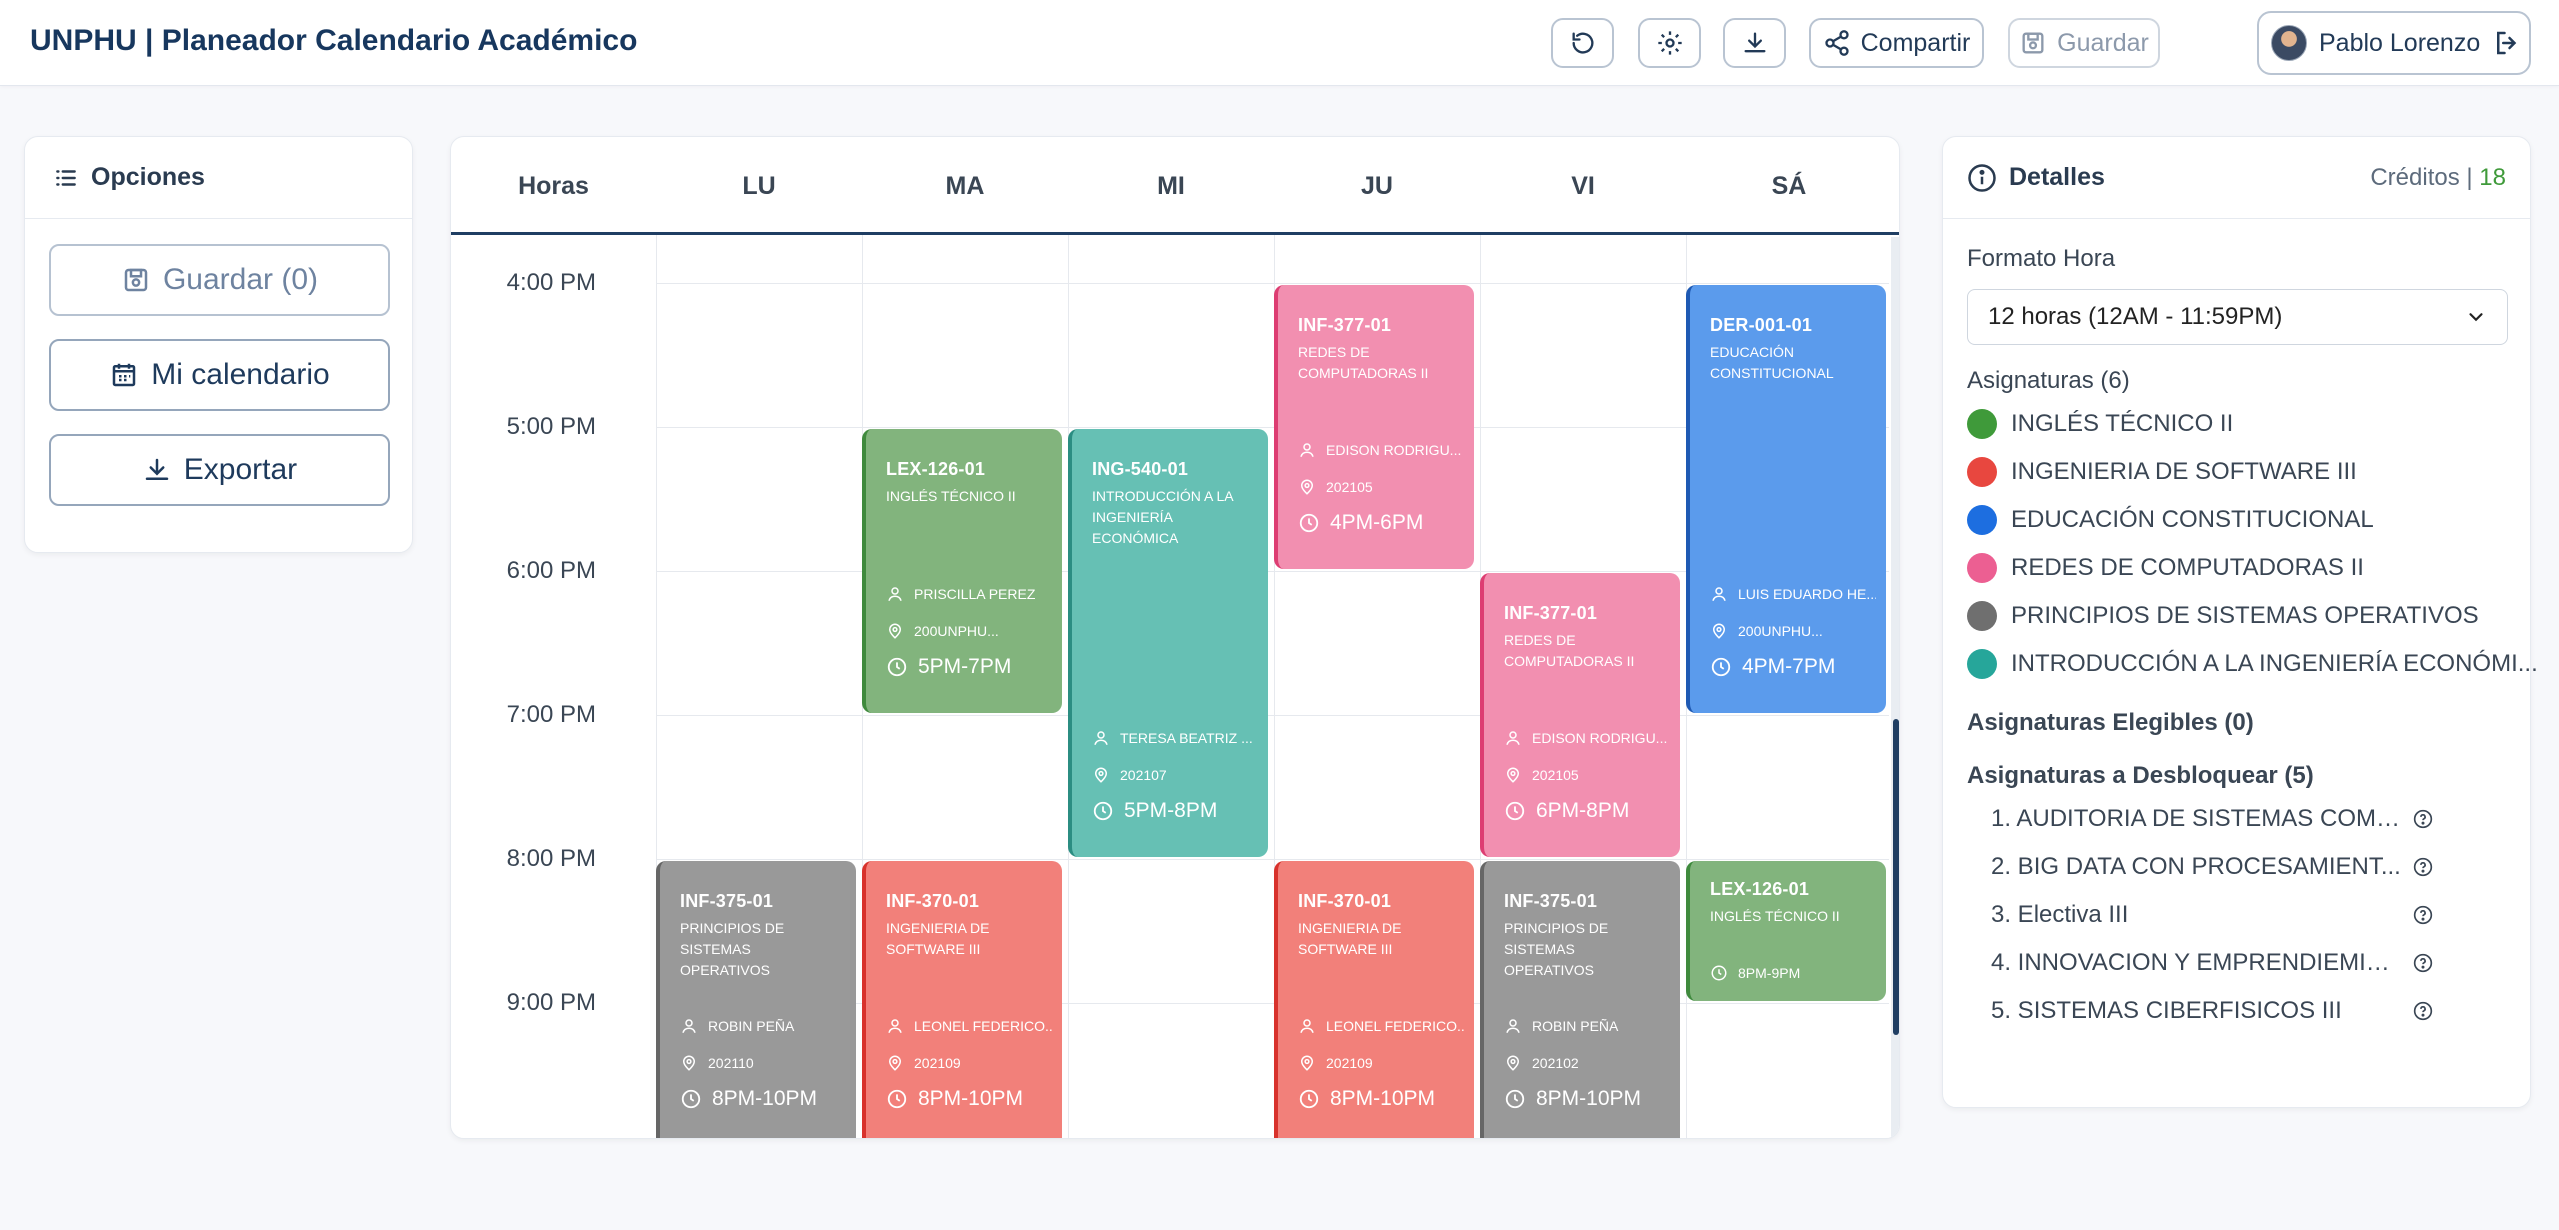  I want to click on event-name: REDES DE COMPUTADORAS II, so click(1569, 650).